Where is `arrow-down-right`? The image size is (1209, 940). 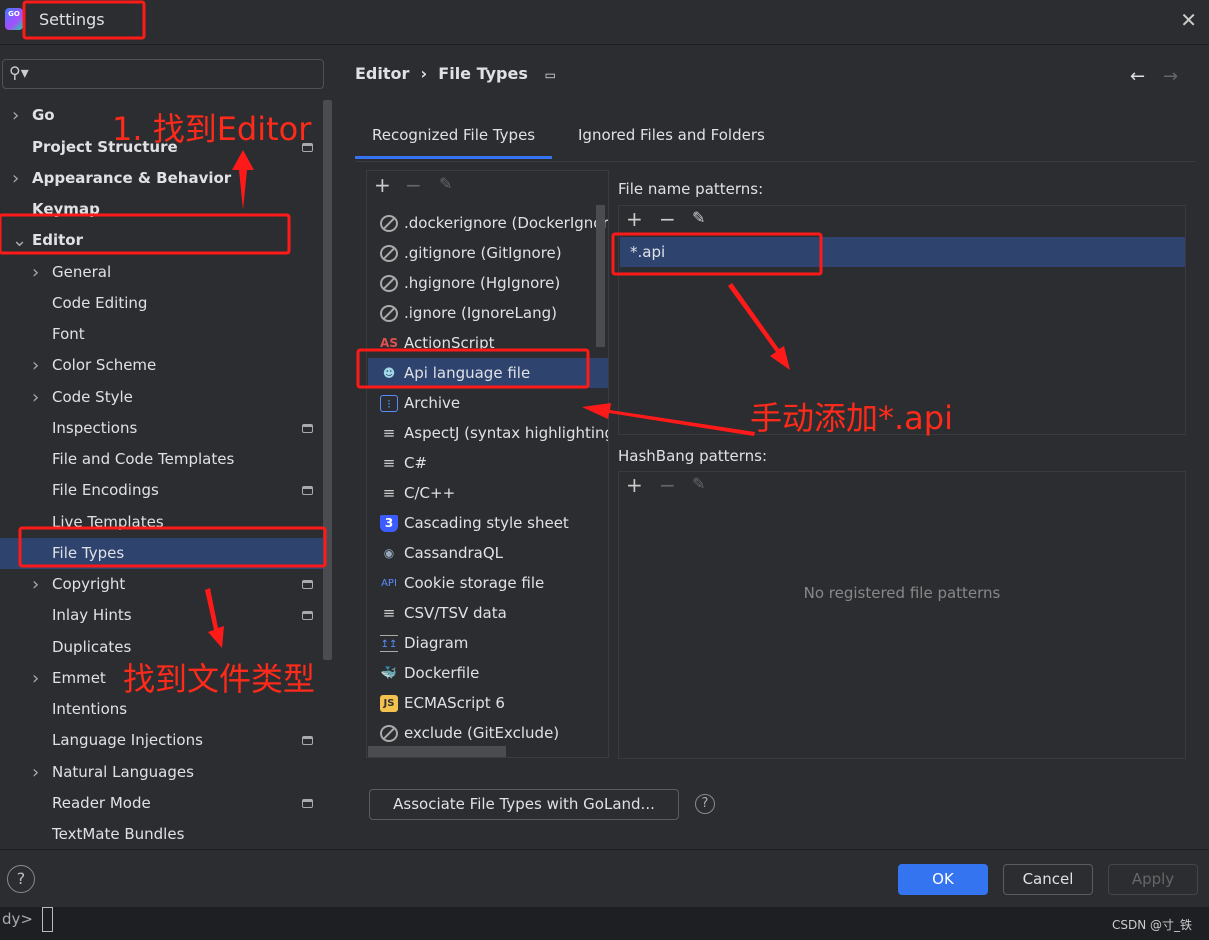 arrow-down-right is located at coordinates (759, 326).